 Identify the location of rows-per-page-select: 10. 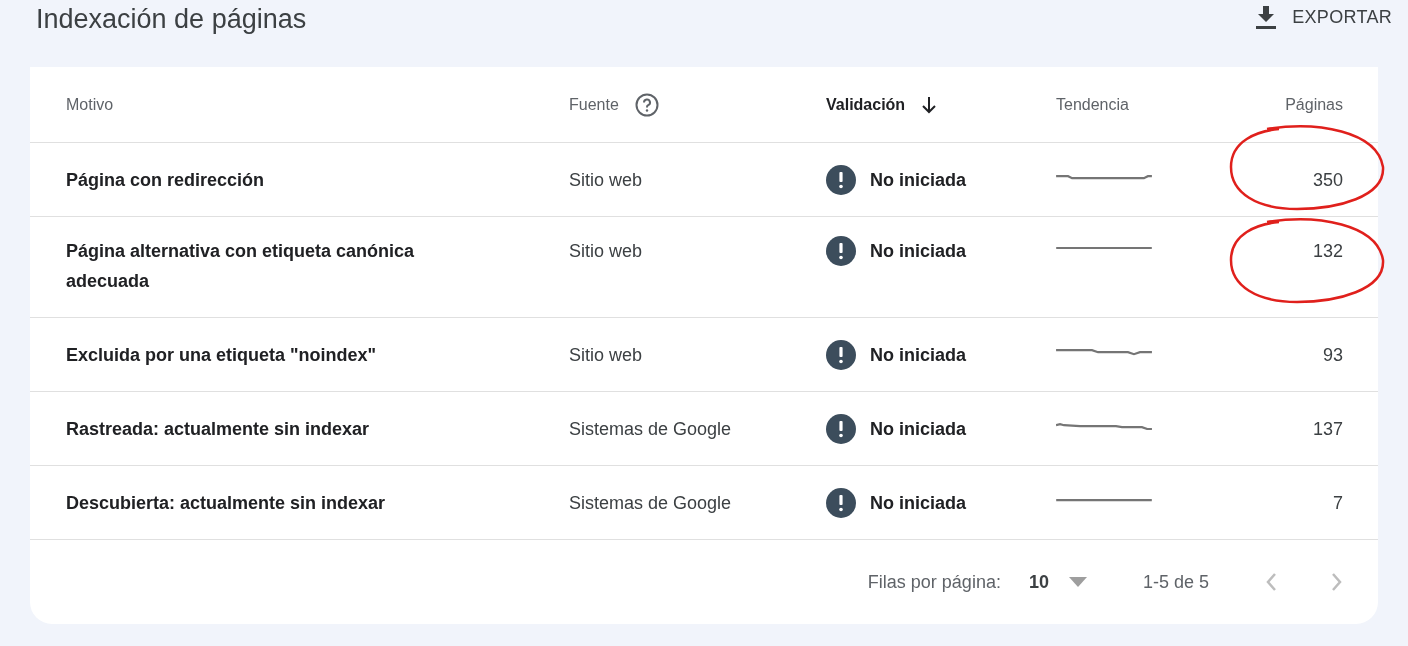
(1057, 582).